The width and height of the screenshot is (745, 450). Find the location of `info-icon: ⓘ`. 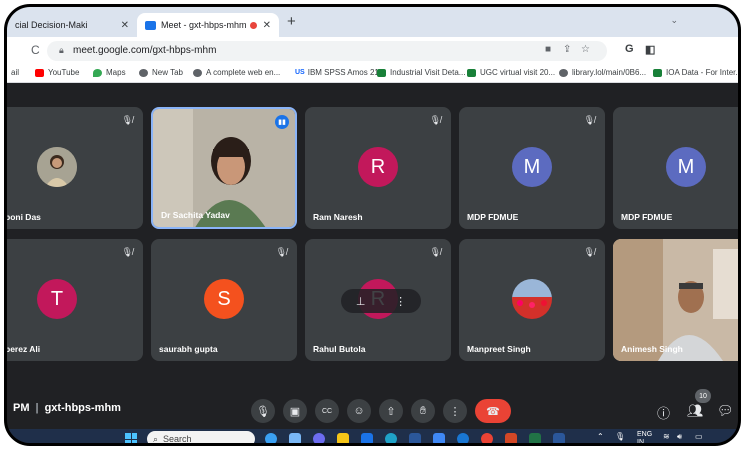

info-icon: ⓘ is located at coordinates (663, 412).